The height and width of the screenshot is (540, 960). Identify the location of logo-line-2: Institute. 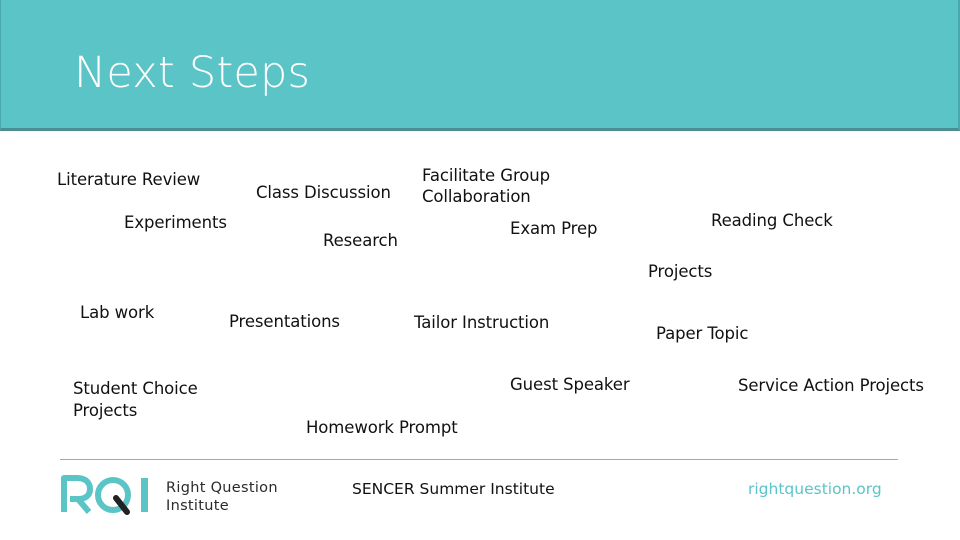
(197, 506).